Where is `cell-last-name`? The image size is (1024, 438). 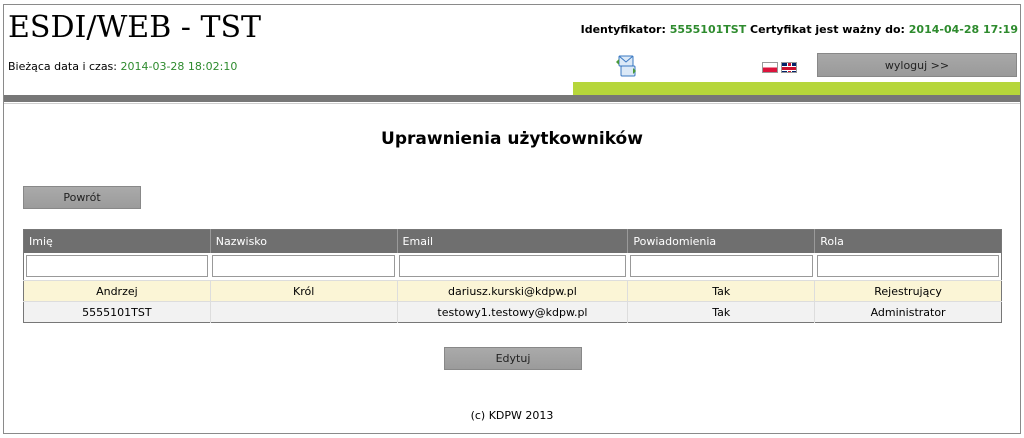
cell-last-name is located at coordinates (304, 312).